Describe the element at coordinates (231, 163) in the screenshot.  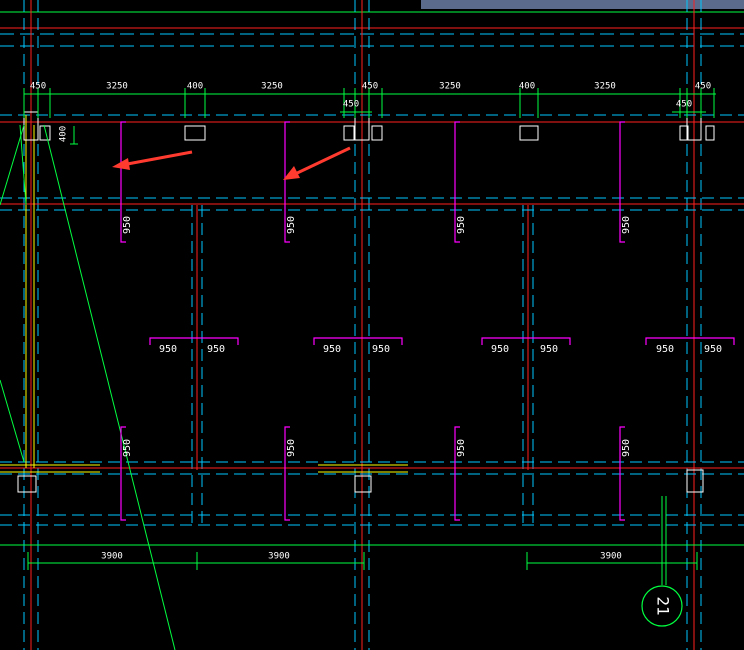
I see `annotation-arrows` at that location.